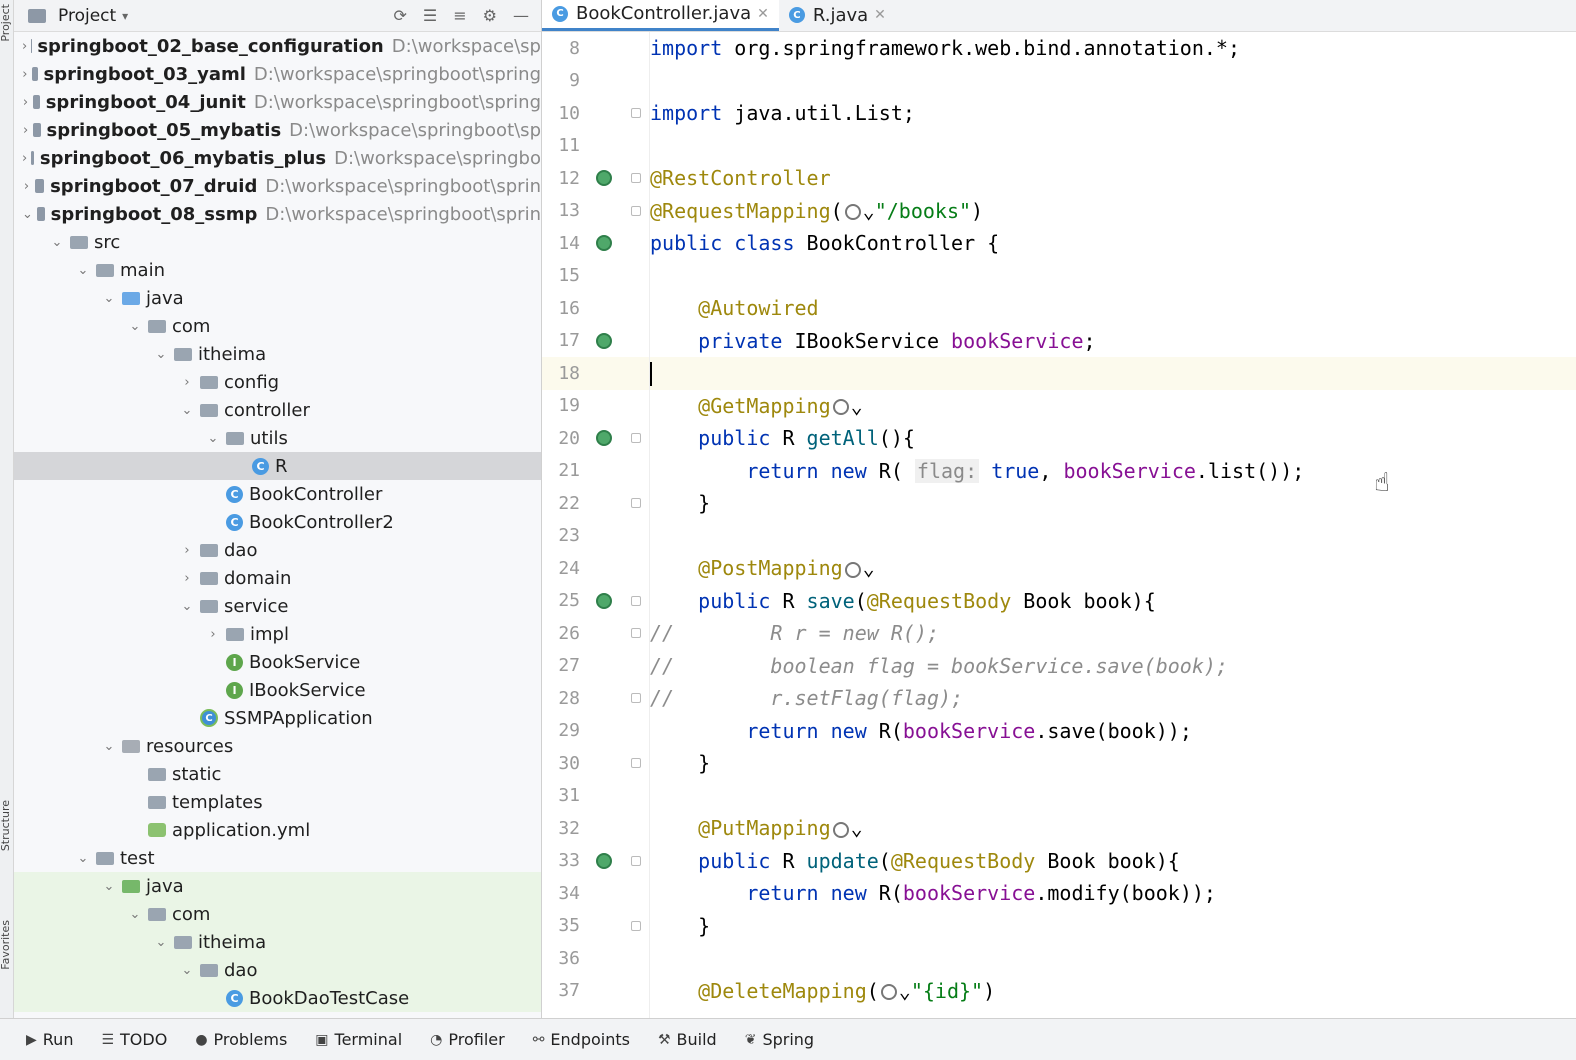  What do you see at coordinates (1059, 926) in the screenshot?
I see `code-line: 35 }` at bounding box center [1059, 926].